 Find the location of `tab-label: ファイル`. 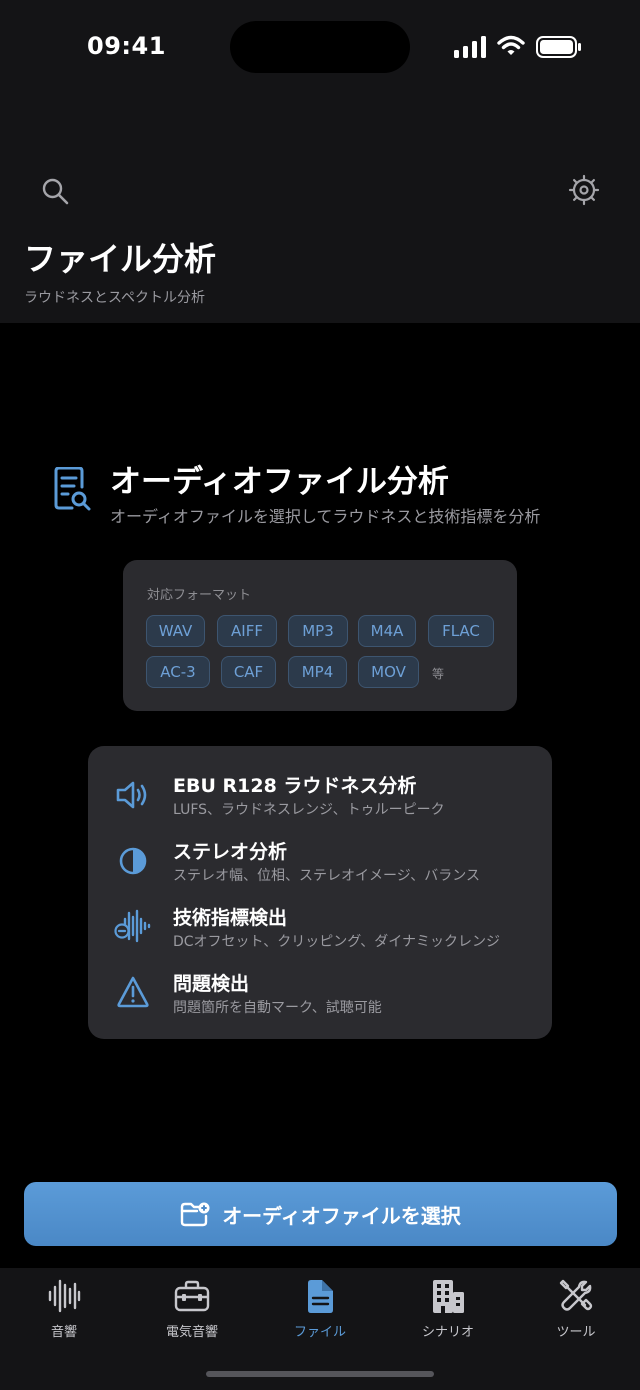

tab-label: ファイル is located at coordinates (319, 1332).